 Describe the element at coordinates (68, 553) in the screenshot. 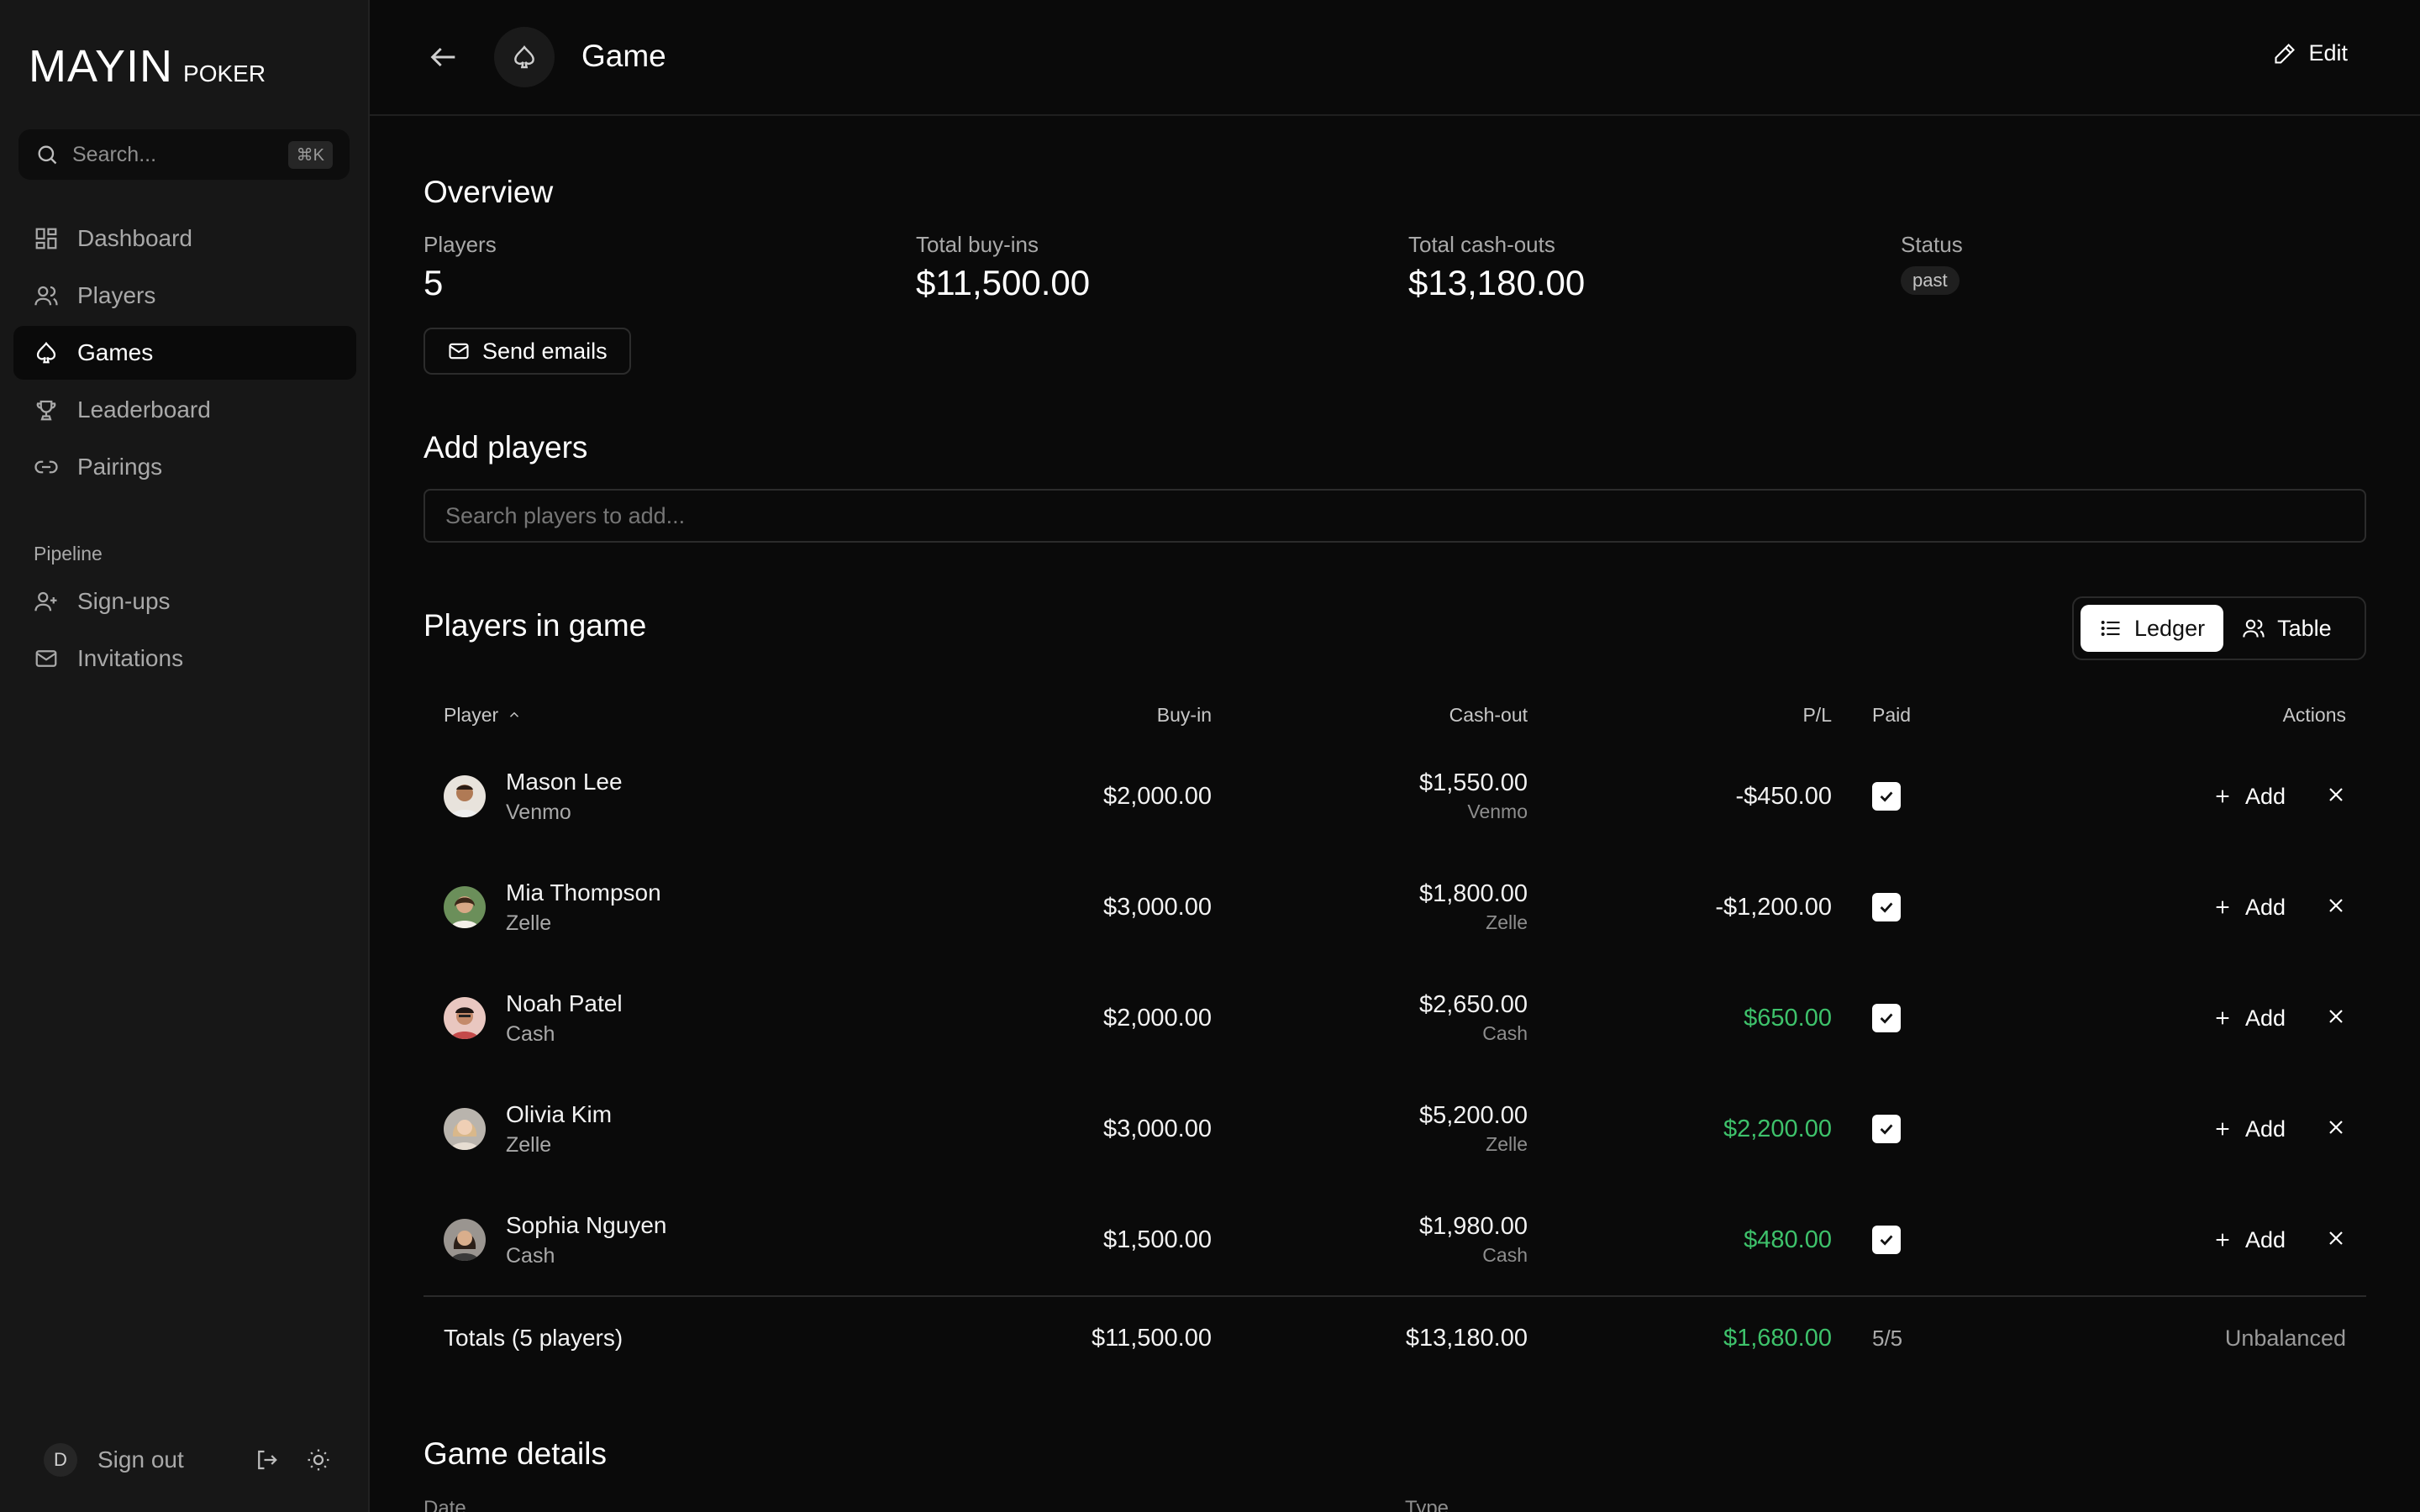

I see `pipeline-section-label: Pipeline` at that location.